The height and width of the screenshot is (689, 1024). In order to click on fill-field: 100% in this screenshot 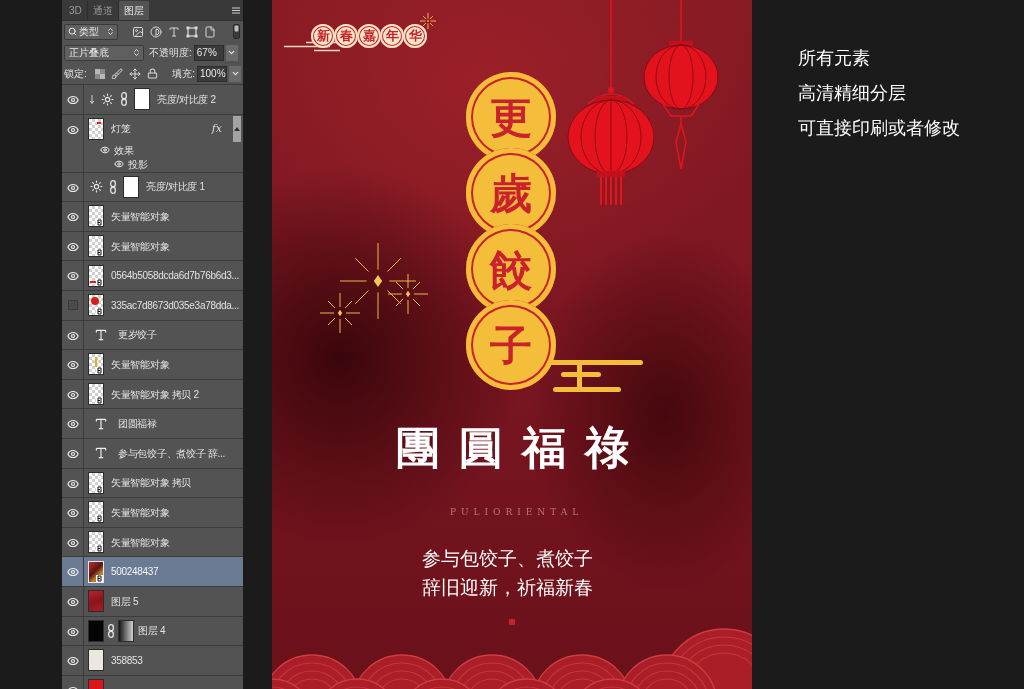, I will do `click(212, 73)`.